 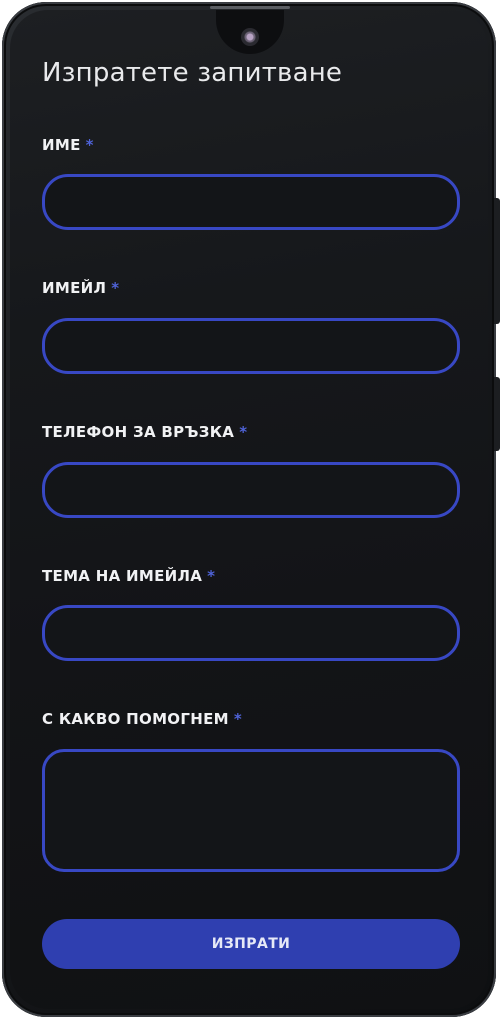 What do you see at coordinates (74, 288) in the screenshot?
I see `email-label-text: ИМЕЙЛ` at bounding box center [74, 288].